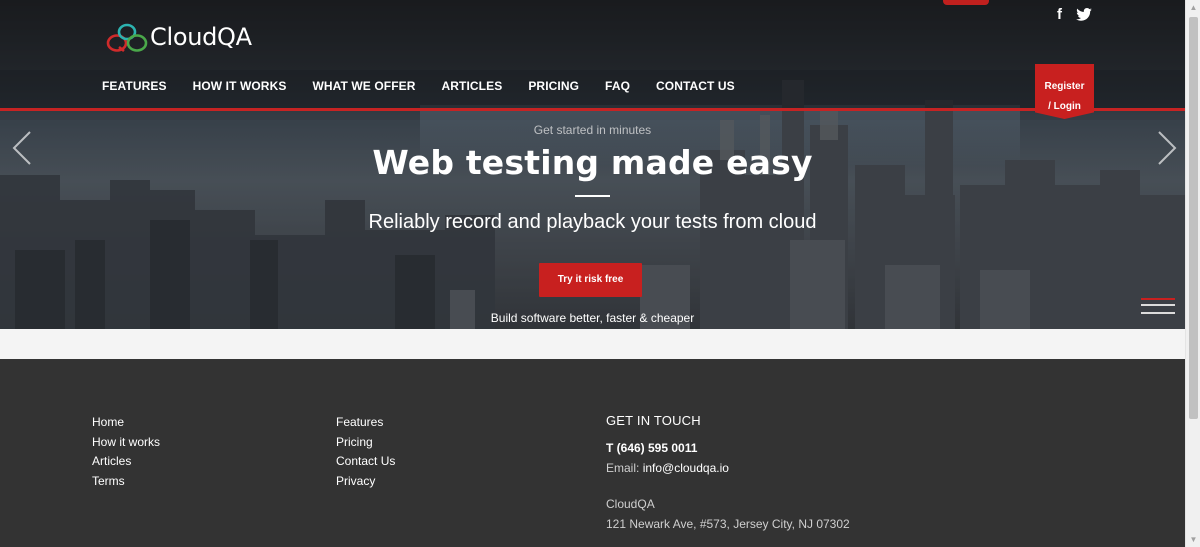 This screenshot has width=1200, height=547. What do you see at coordinates (1074, 14) in the screenshot?
I see `social-links: f` at bounding box center [1074, 14].